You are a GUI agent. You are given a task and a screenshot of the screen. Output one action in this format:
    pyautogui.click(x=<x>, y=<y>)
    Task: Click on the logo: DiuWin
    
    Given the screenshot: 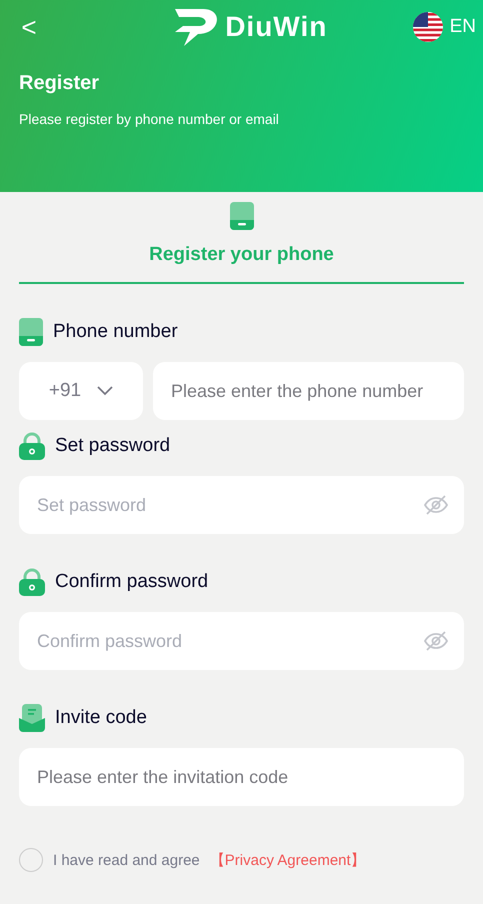 What is the action you would take?
    pyautogui.click(x=250, y=27)
    